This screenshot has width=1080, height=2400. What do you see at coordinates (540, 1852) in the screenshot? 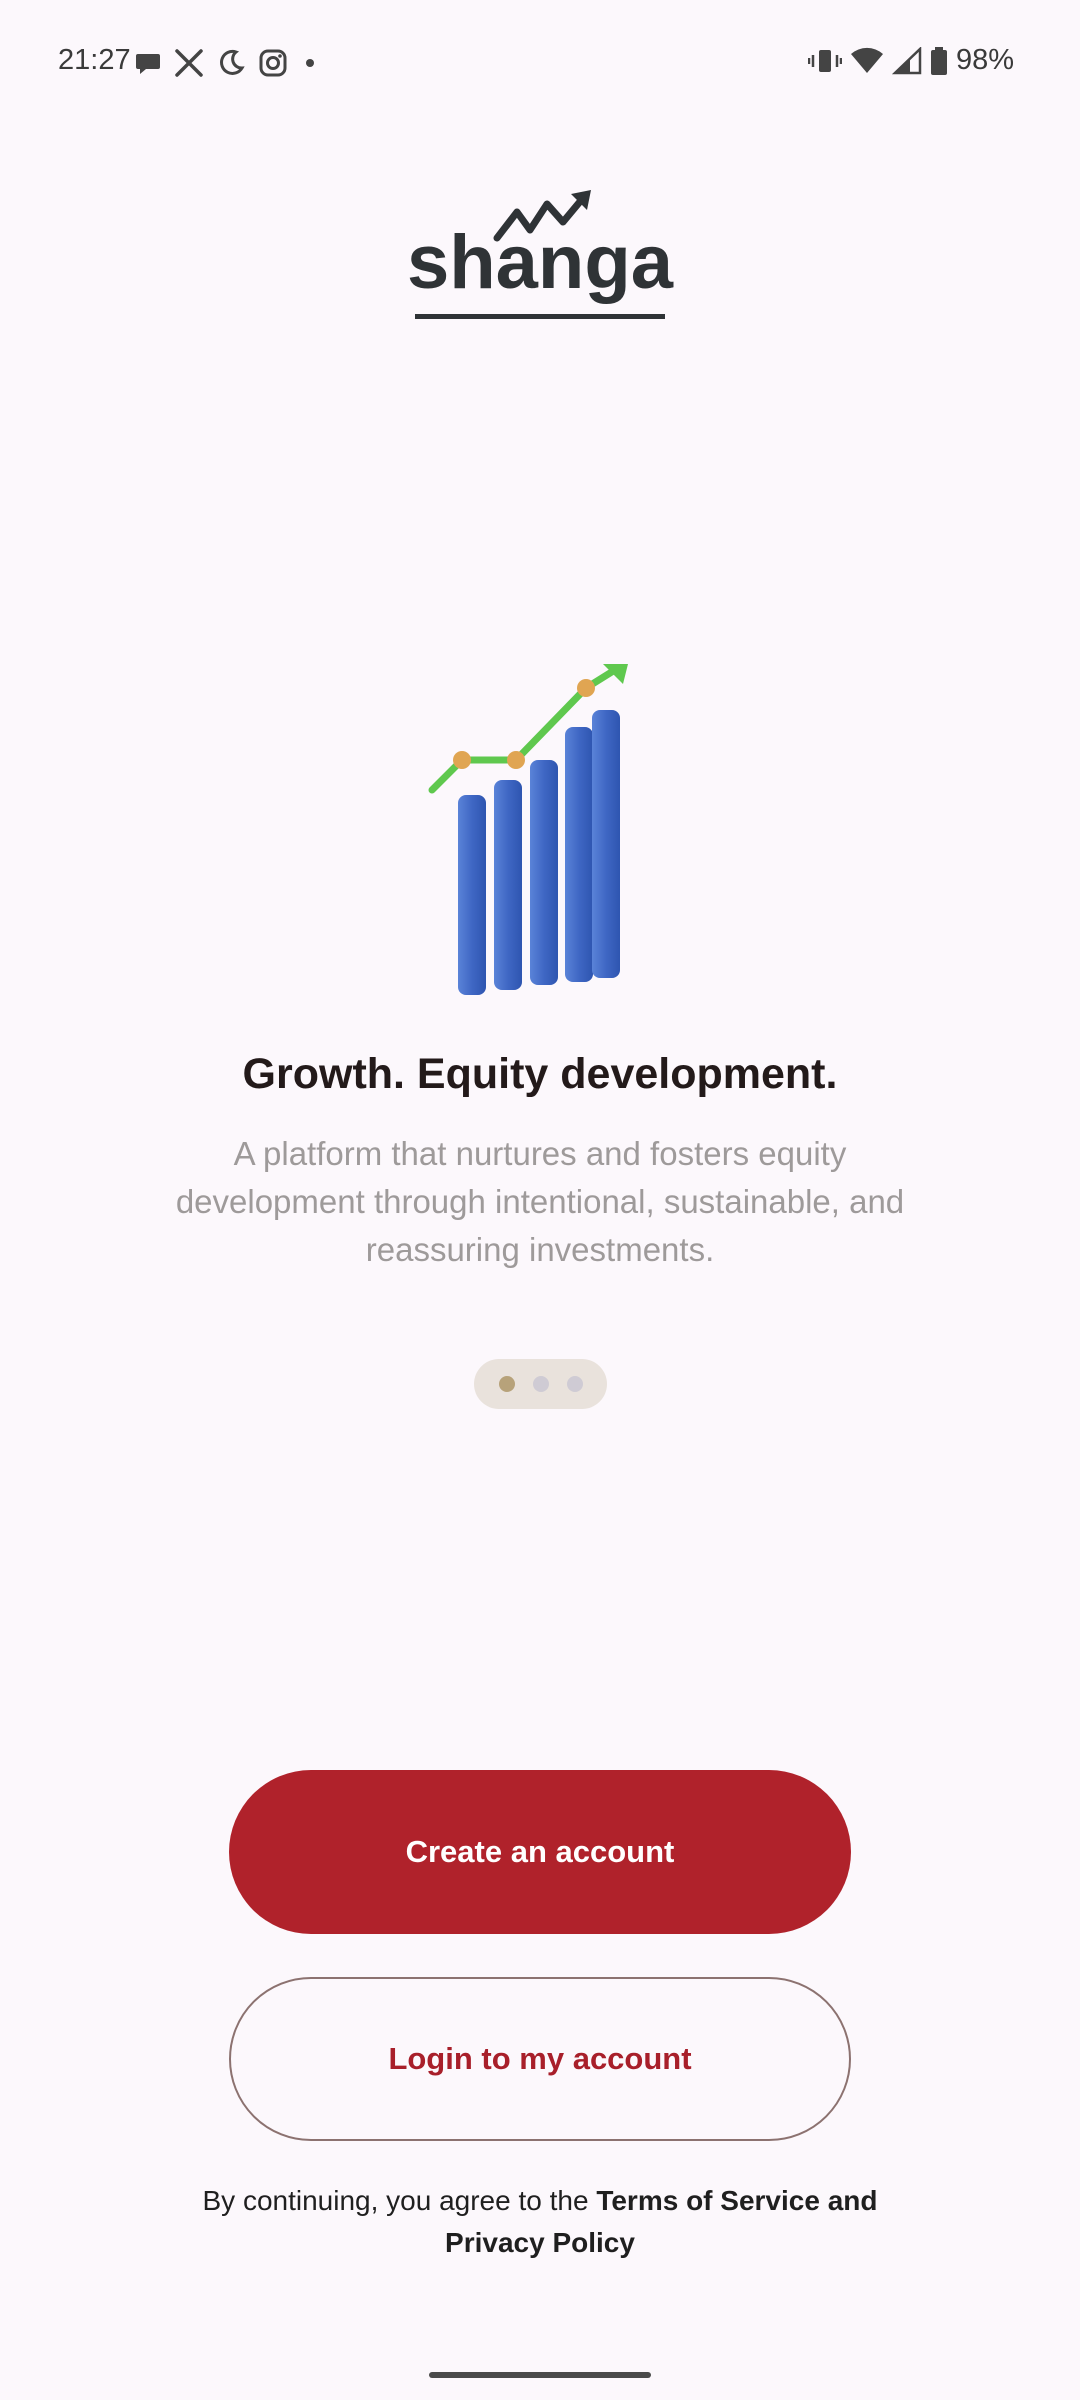
I see `create-account-button: Create an account` at bounding box center [540, 1852].